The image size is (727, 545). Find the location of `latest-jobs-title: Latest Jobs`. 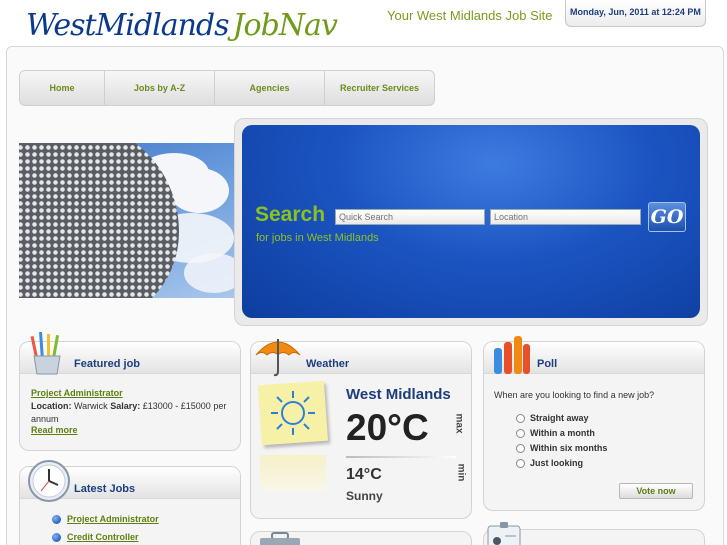

latest-jobs-title: Latest Jobs is located at coordinates (105, 489).